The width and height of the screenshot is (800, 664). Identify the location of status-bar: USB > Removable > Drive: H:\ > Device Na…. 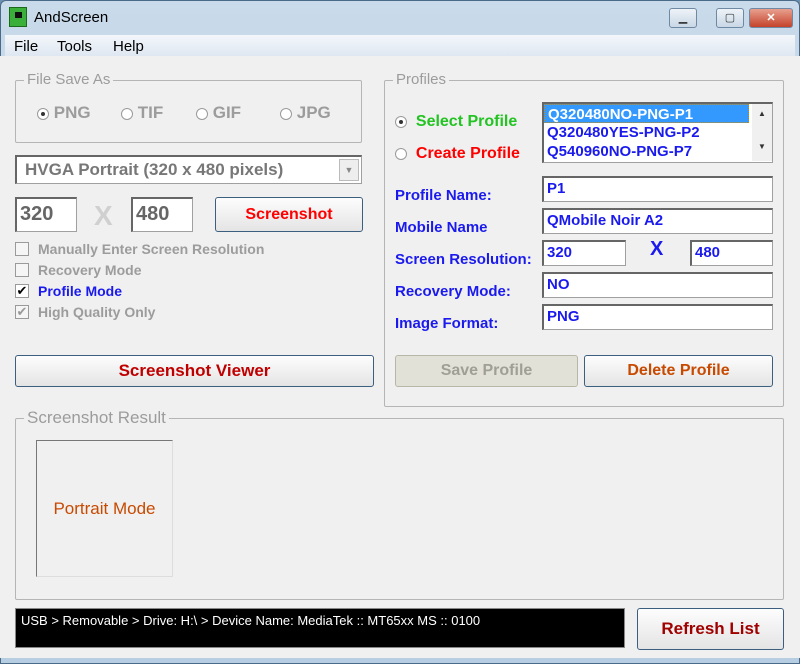
(320, 628).